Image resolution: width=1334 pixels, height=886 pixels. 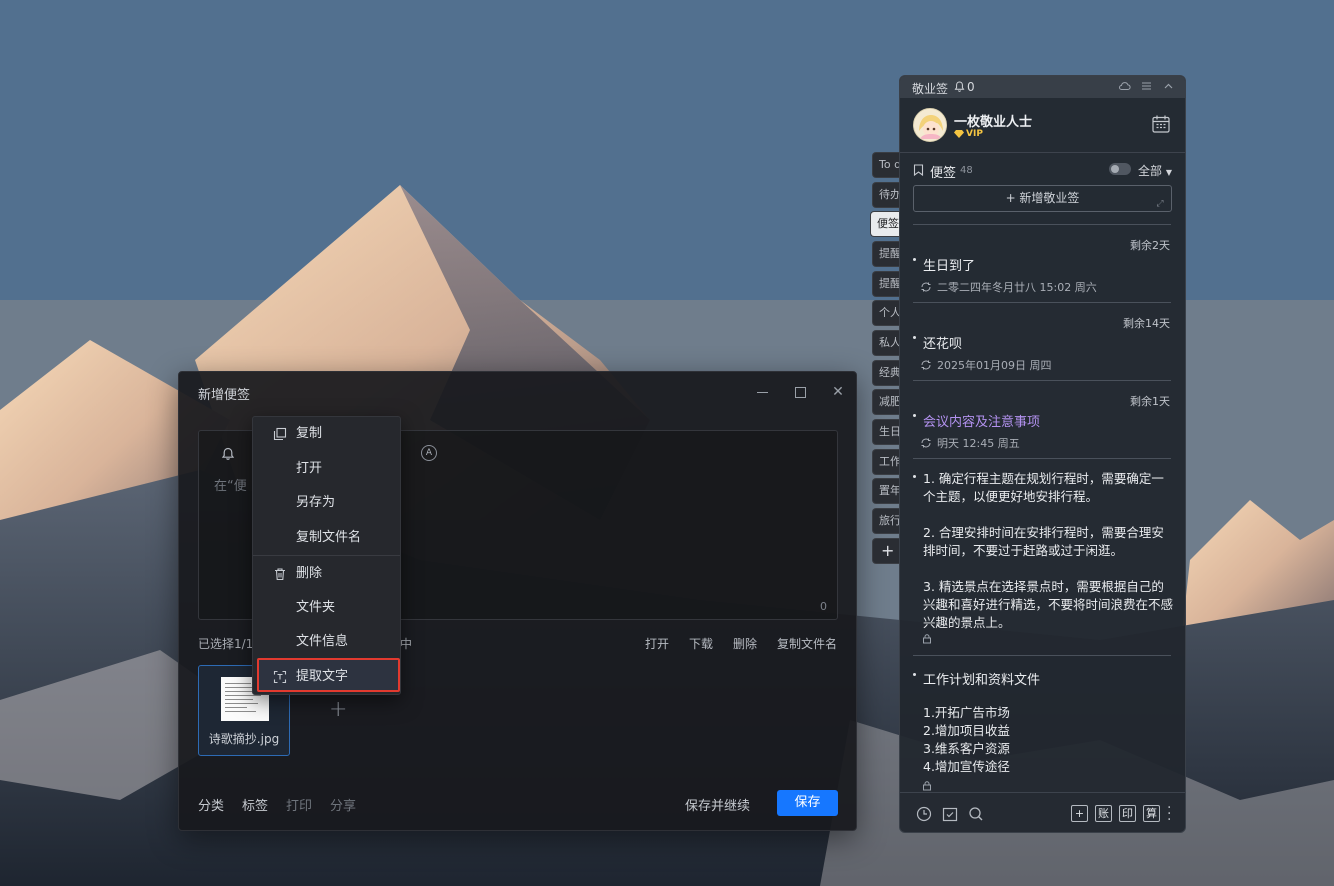 I want to click on menu-icon, so click(x=1146, y=86).